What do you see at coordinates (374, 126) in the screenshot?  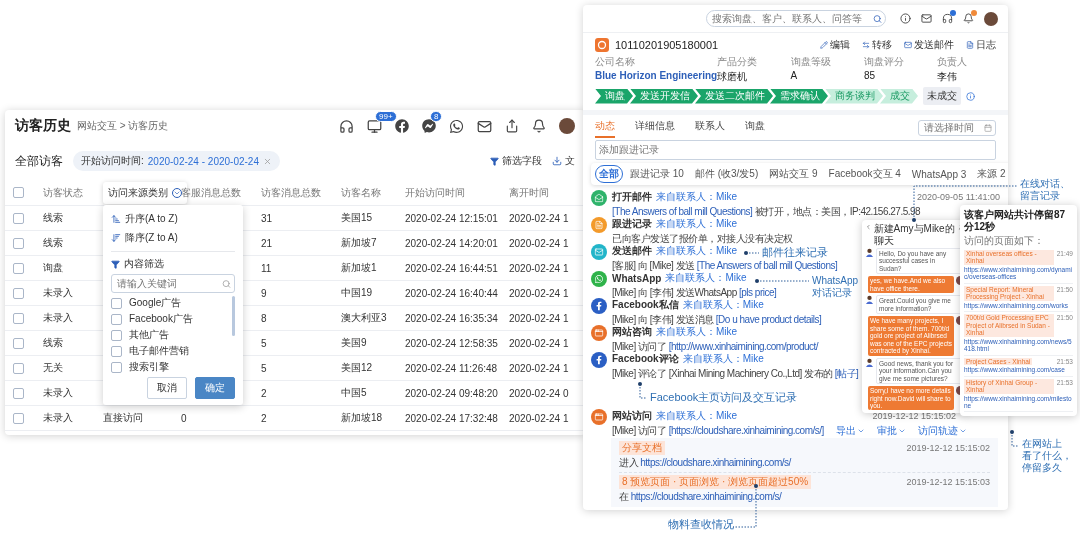 I see `monitor-icon` at bounding box center [374, 126].